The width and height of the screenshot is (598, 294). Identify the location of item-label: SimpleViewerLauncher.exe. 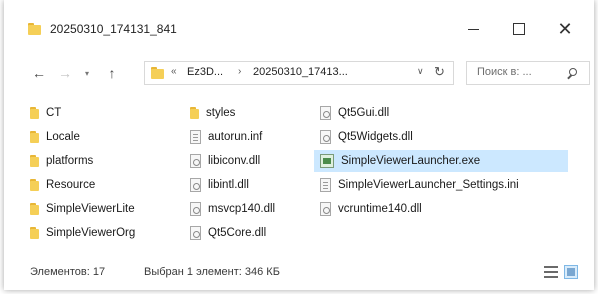
(411, 161).